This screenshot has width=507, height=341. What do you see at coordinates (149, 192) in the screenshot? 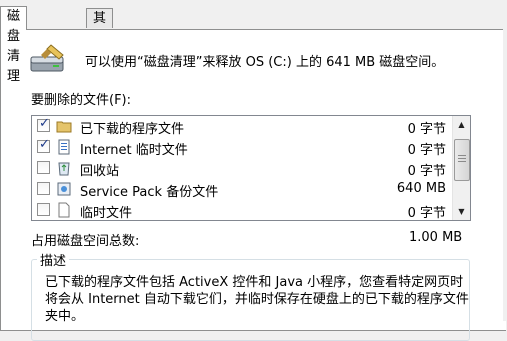
I see `file-name: Service Pack 备份文件` at bounding box center [149, 192].